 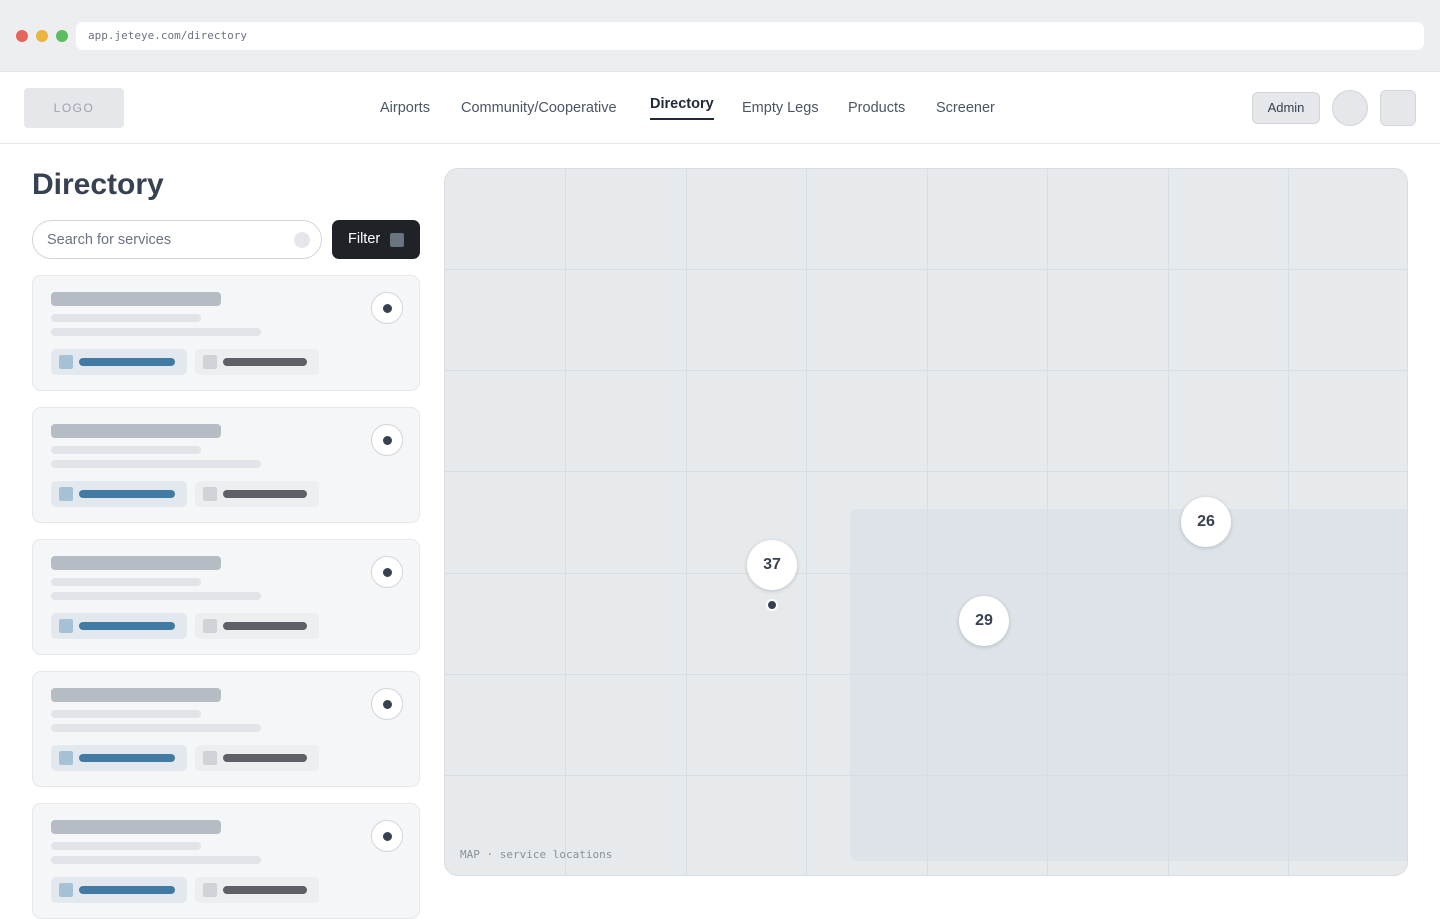 I want to click on maximize-window-button, so click(x=62, y=36).